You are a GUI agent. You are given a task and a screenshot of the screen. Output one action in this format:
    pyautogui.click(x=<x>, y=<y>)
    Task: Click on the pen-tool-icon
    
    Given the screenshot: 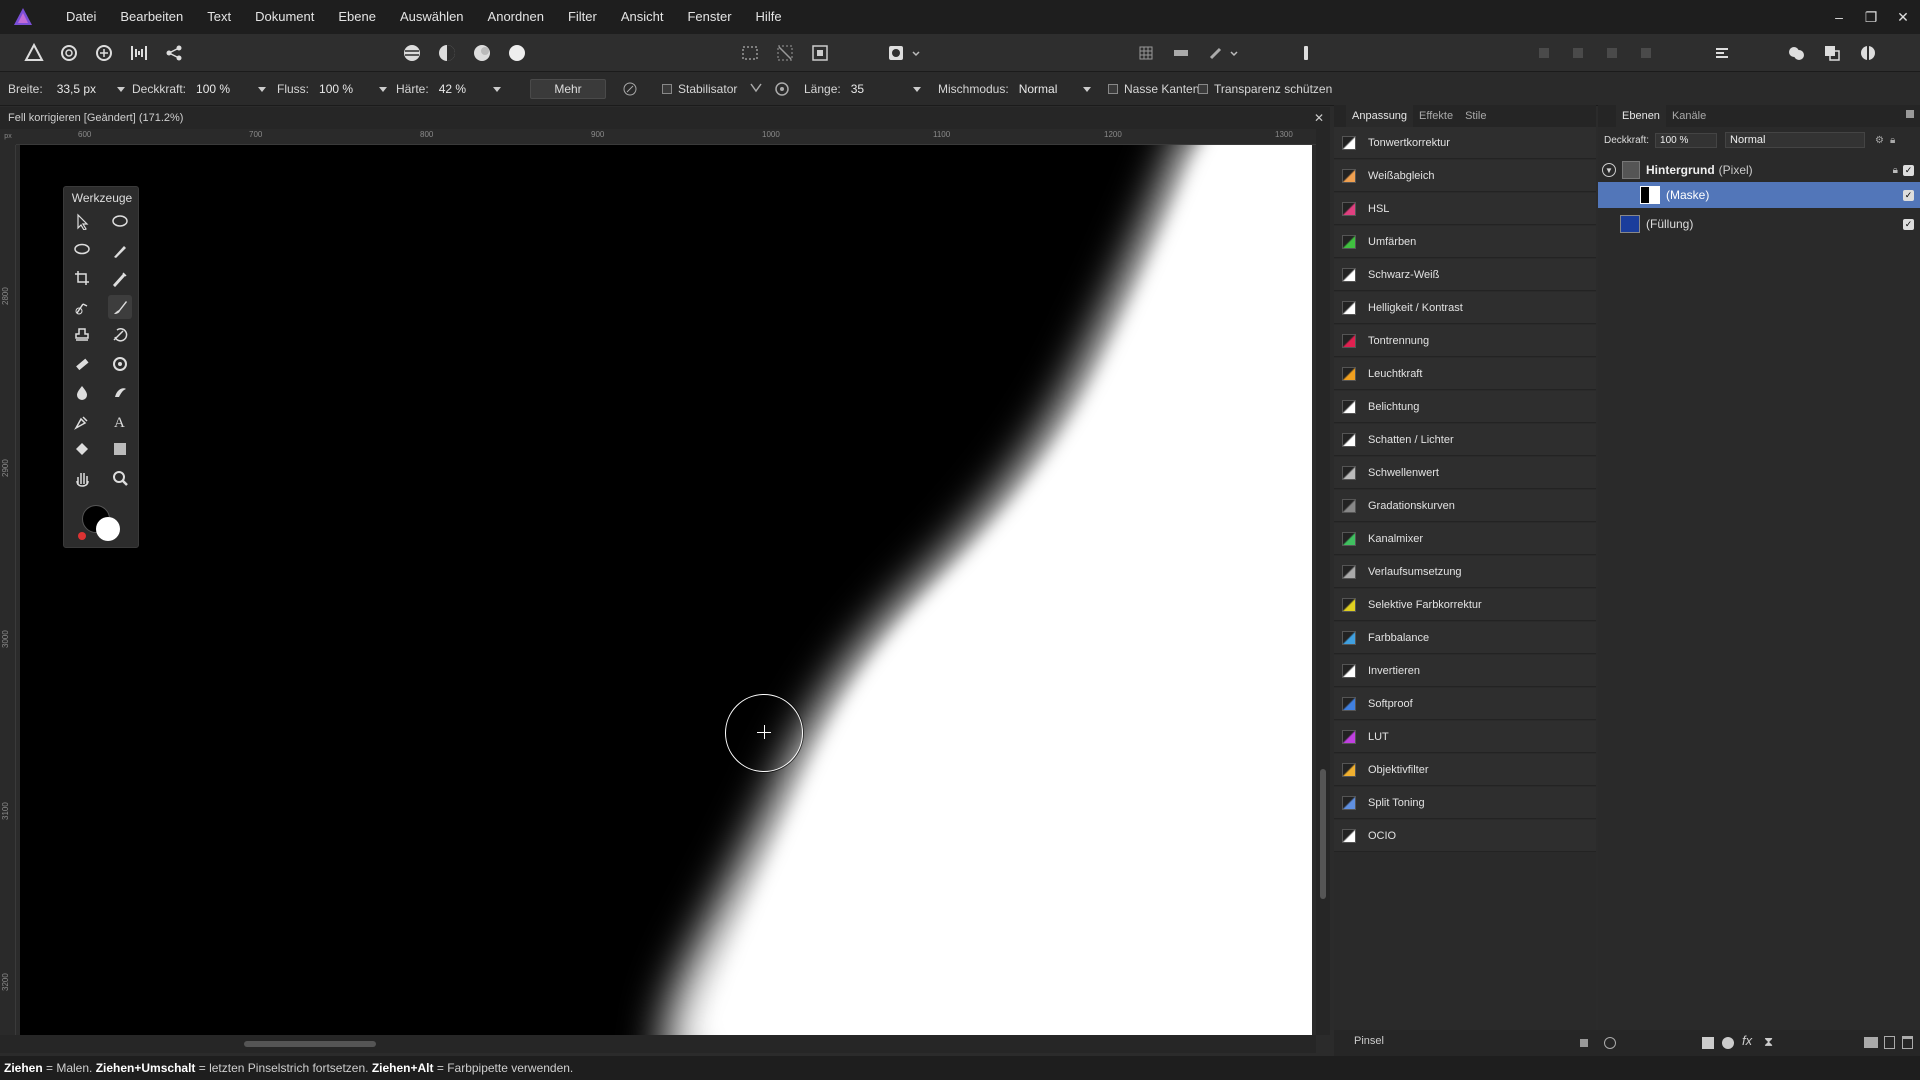 What is the action you would take?
    pyautogui.click(x=82, y=421)
    